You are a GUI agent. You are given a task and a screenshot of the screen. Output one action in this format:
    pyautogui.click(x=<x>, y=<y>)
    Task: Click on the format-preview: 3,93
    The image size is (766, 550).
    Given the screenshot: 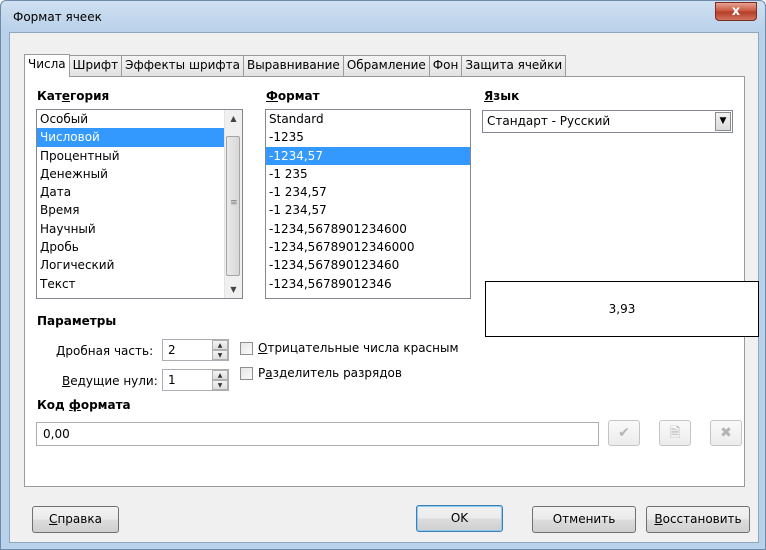 What is the action you would take?
    pyautogui.click(x=622, y=309)
    